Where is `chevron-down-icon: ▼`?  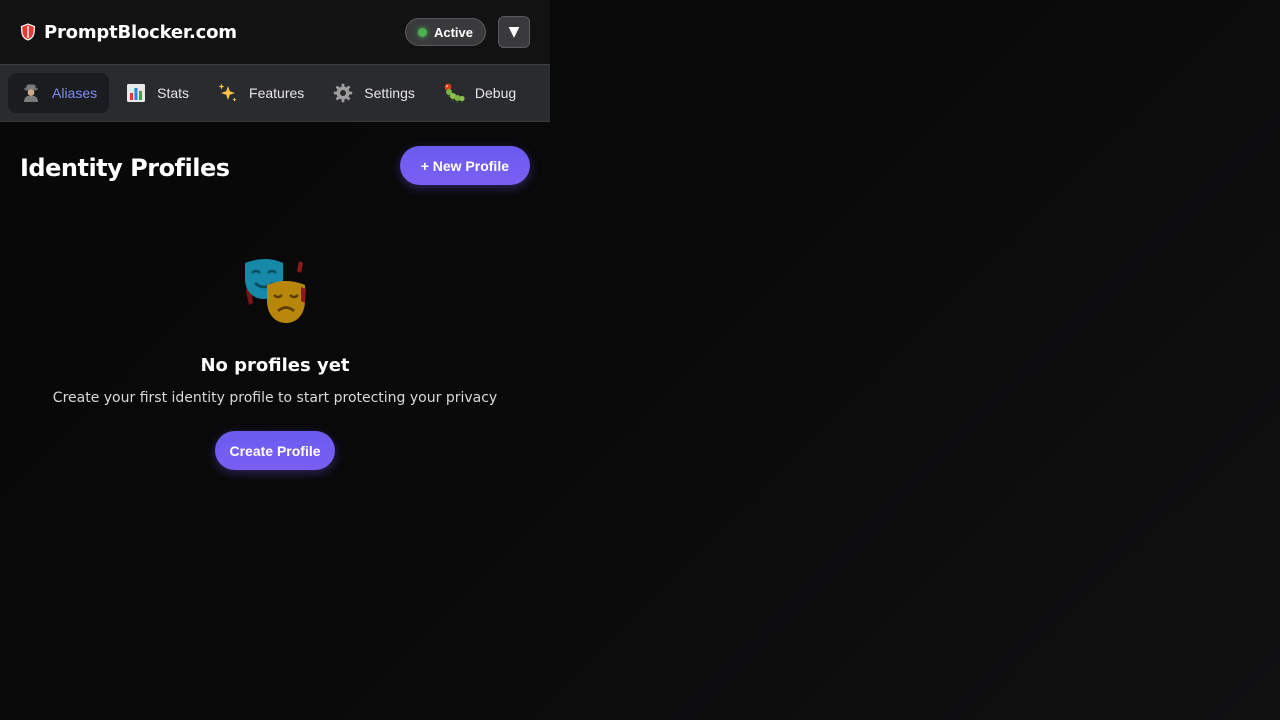 chevron-down-icon: ▼ is located at coordinates (514, 32).